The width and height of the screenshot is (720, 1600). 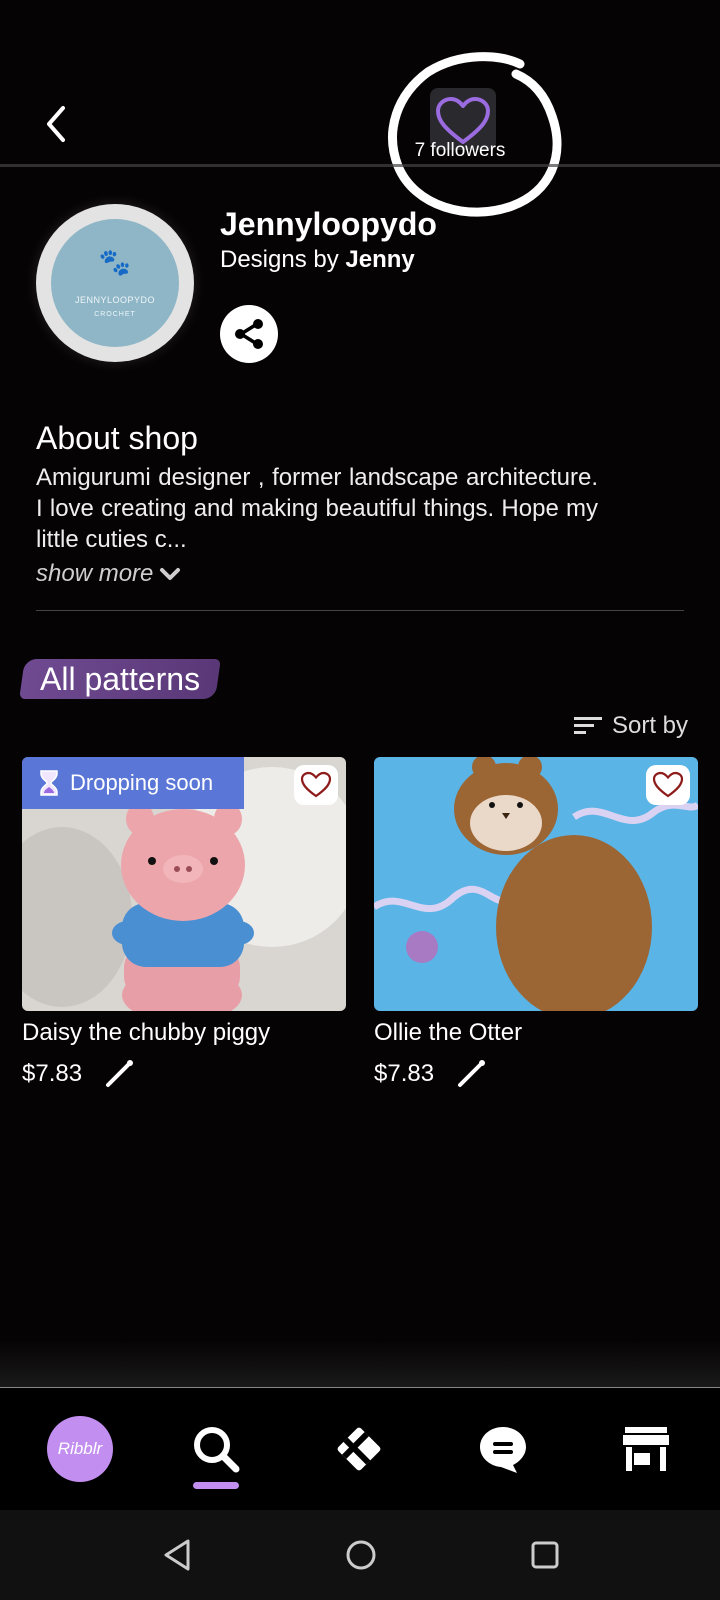 What do you see at coordinates (142, 782) in the screenshot?
I see `badge-label: Dropping soon` at bounding box center [142, 782].